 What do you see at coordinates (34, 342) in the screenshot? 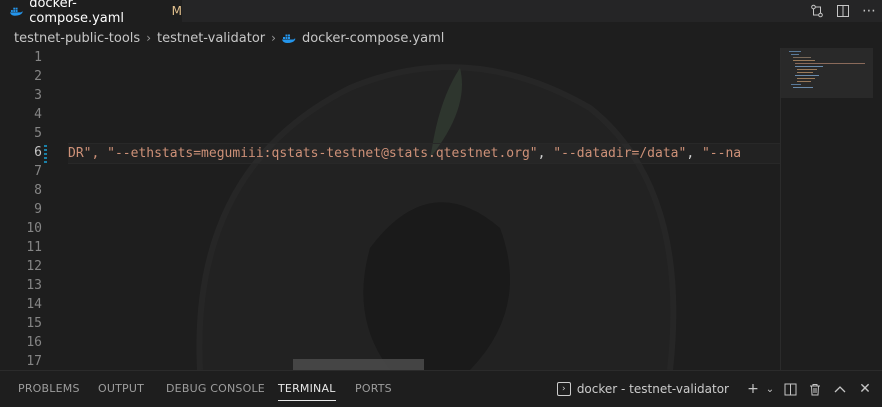
I see `line-number: 16` at bounding box center [34, 342].